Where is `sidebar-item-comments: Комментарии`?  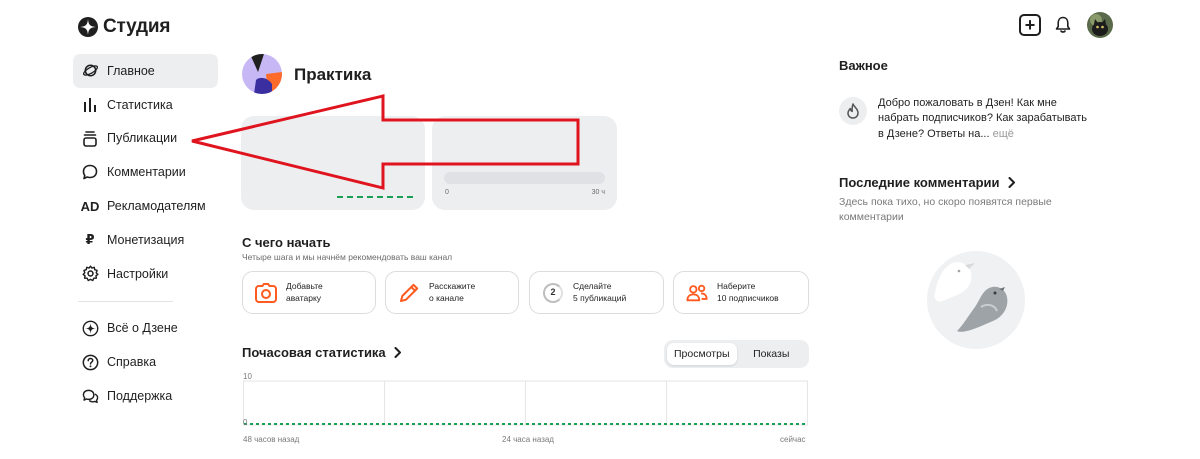 sidebar-item-comments: Комментарии is located at coordinates (145, 172).